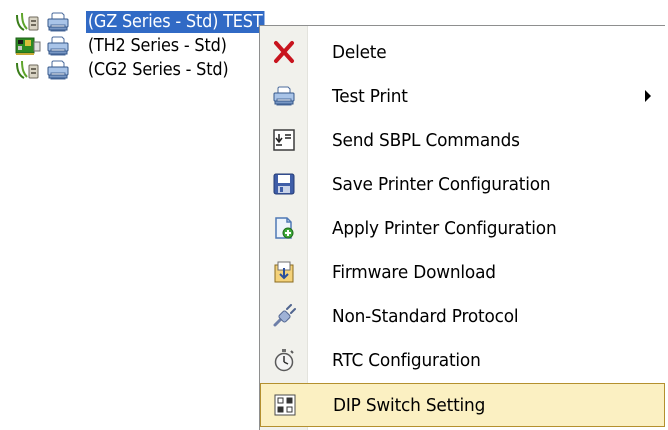 The image size is (668, 430). I want to click on tree-item-th2-series: (TH2 Series - Std), so click(147, 46).